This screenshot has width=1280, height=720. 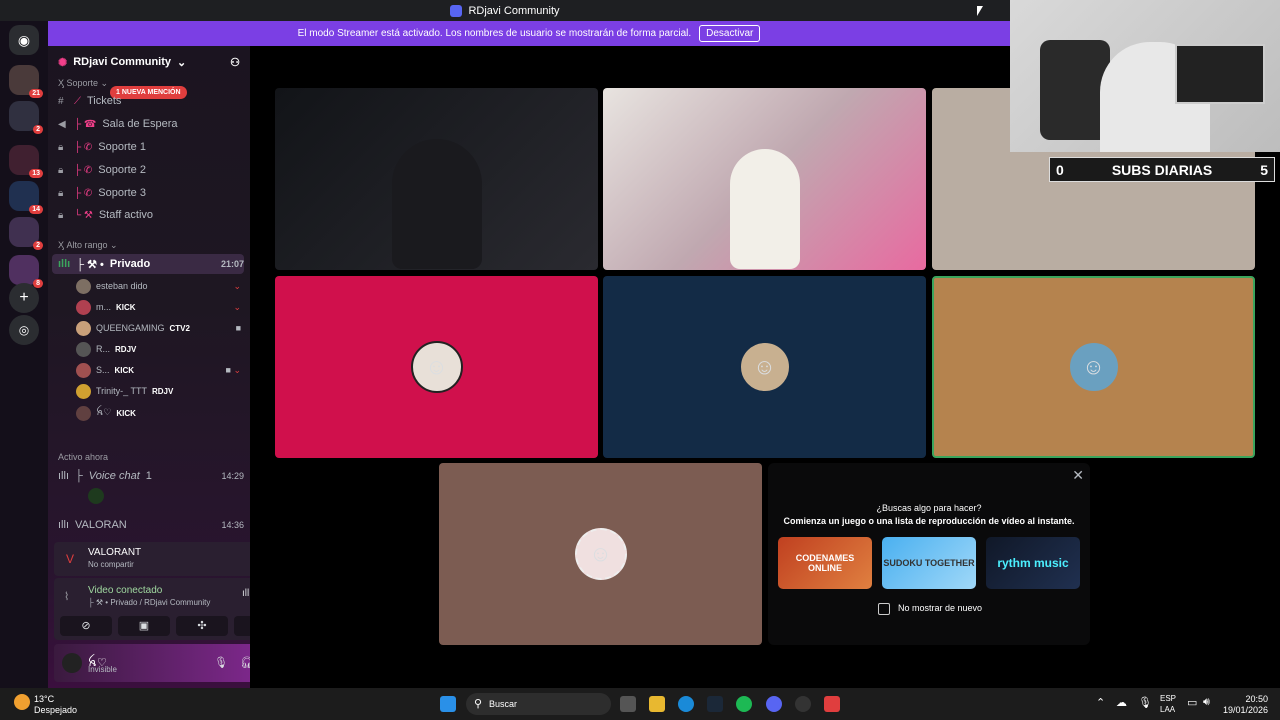 I want to click on activities-button: ✣, so click(x=202, y=626).